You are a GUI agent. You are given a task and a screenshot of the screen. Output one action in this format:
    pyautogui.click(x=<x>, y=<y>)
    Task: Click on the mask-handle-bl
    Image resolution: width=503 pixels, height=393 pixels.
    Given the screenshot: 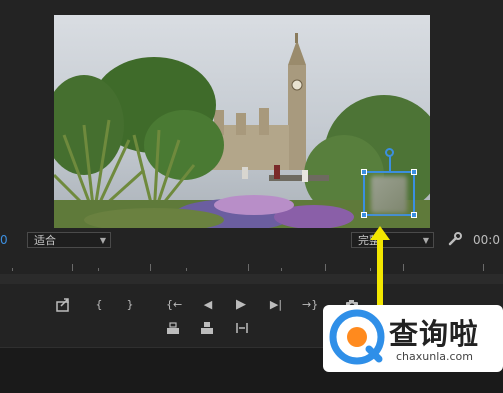 What is the action you would take?
    pyautogui.click(x=364, y=215)
    